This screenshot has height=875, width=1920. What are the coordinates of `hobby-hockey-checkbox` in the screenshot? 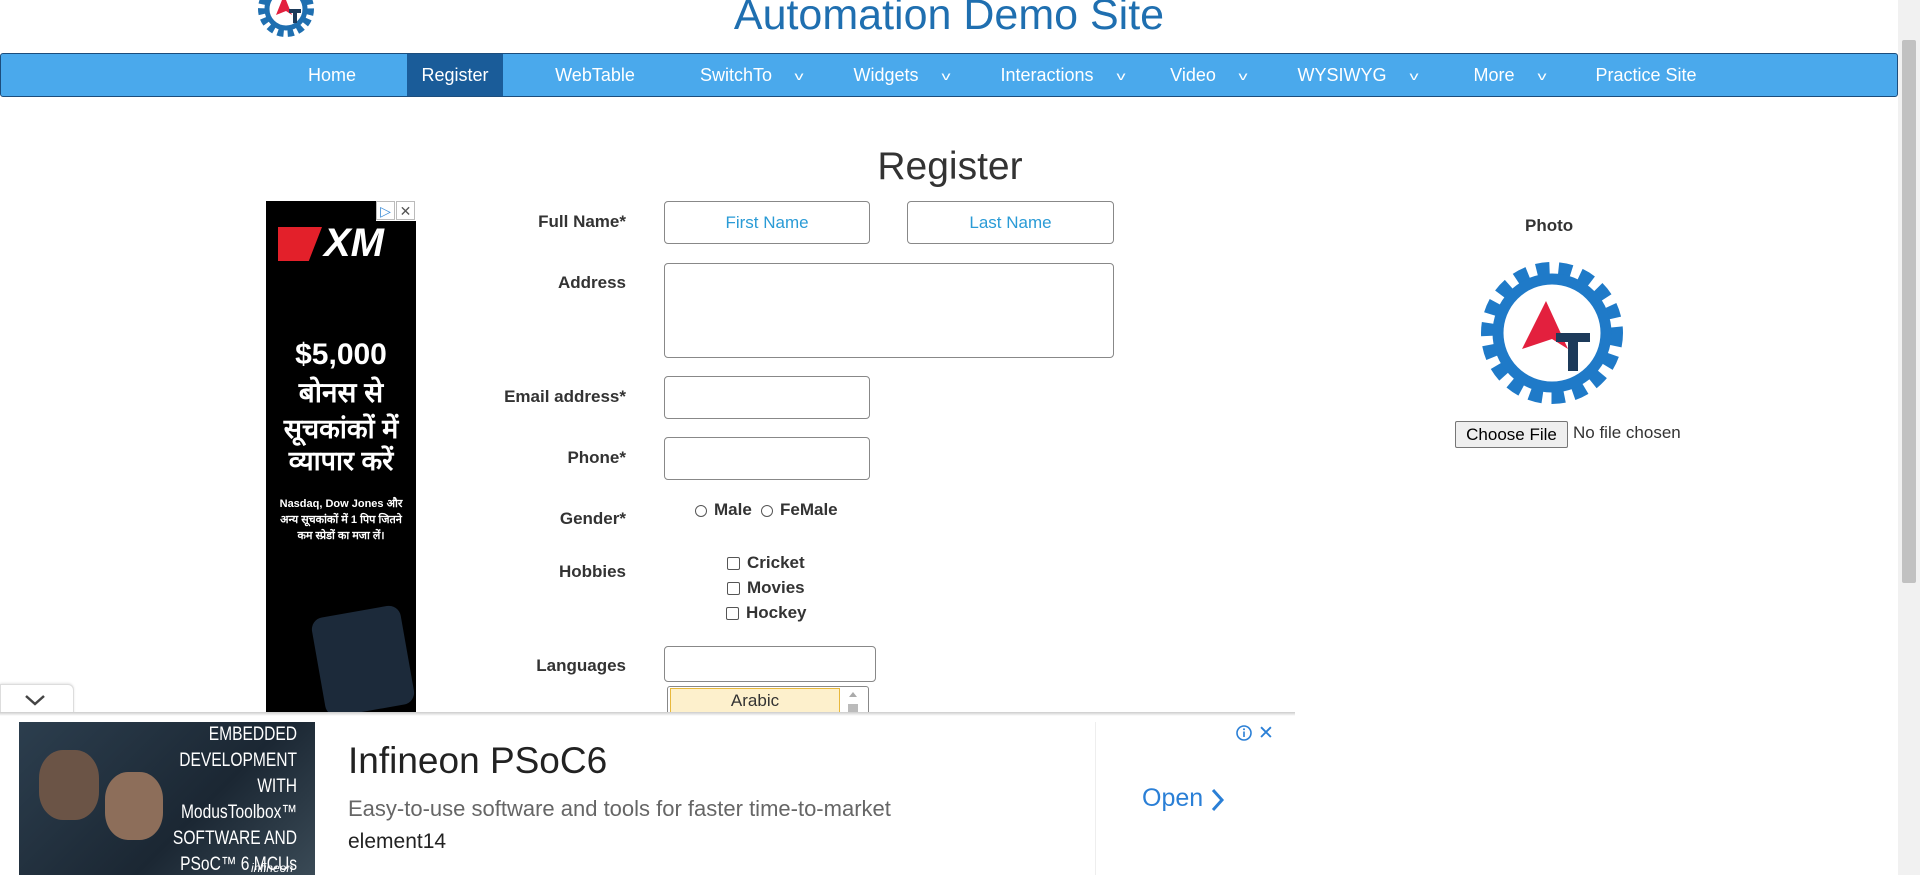 It's located at (732, 613).